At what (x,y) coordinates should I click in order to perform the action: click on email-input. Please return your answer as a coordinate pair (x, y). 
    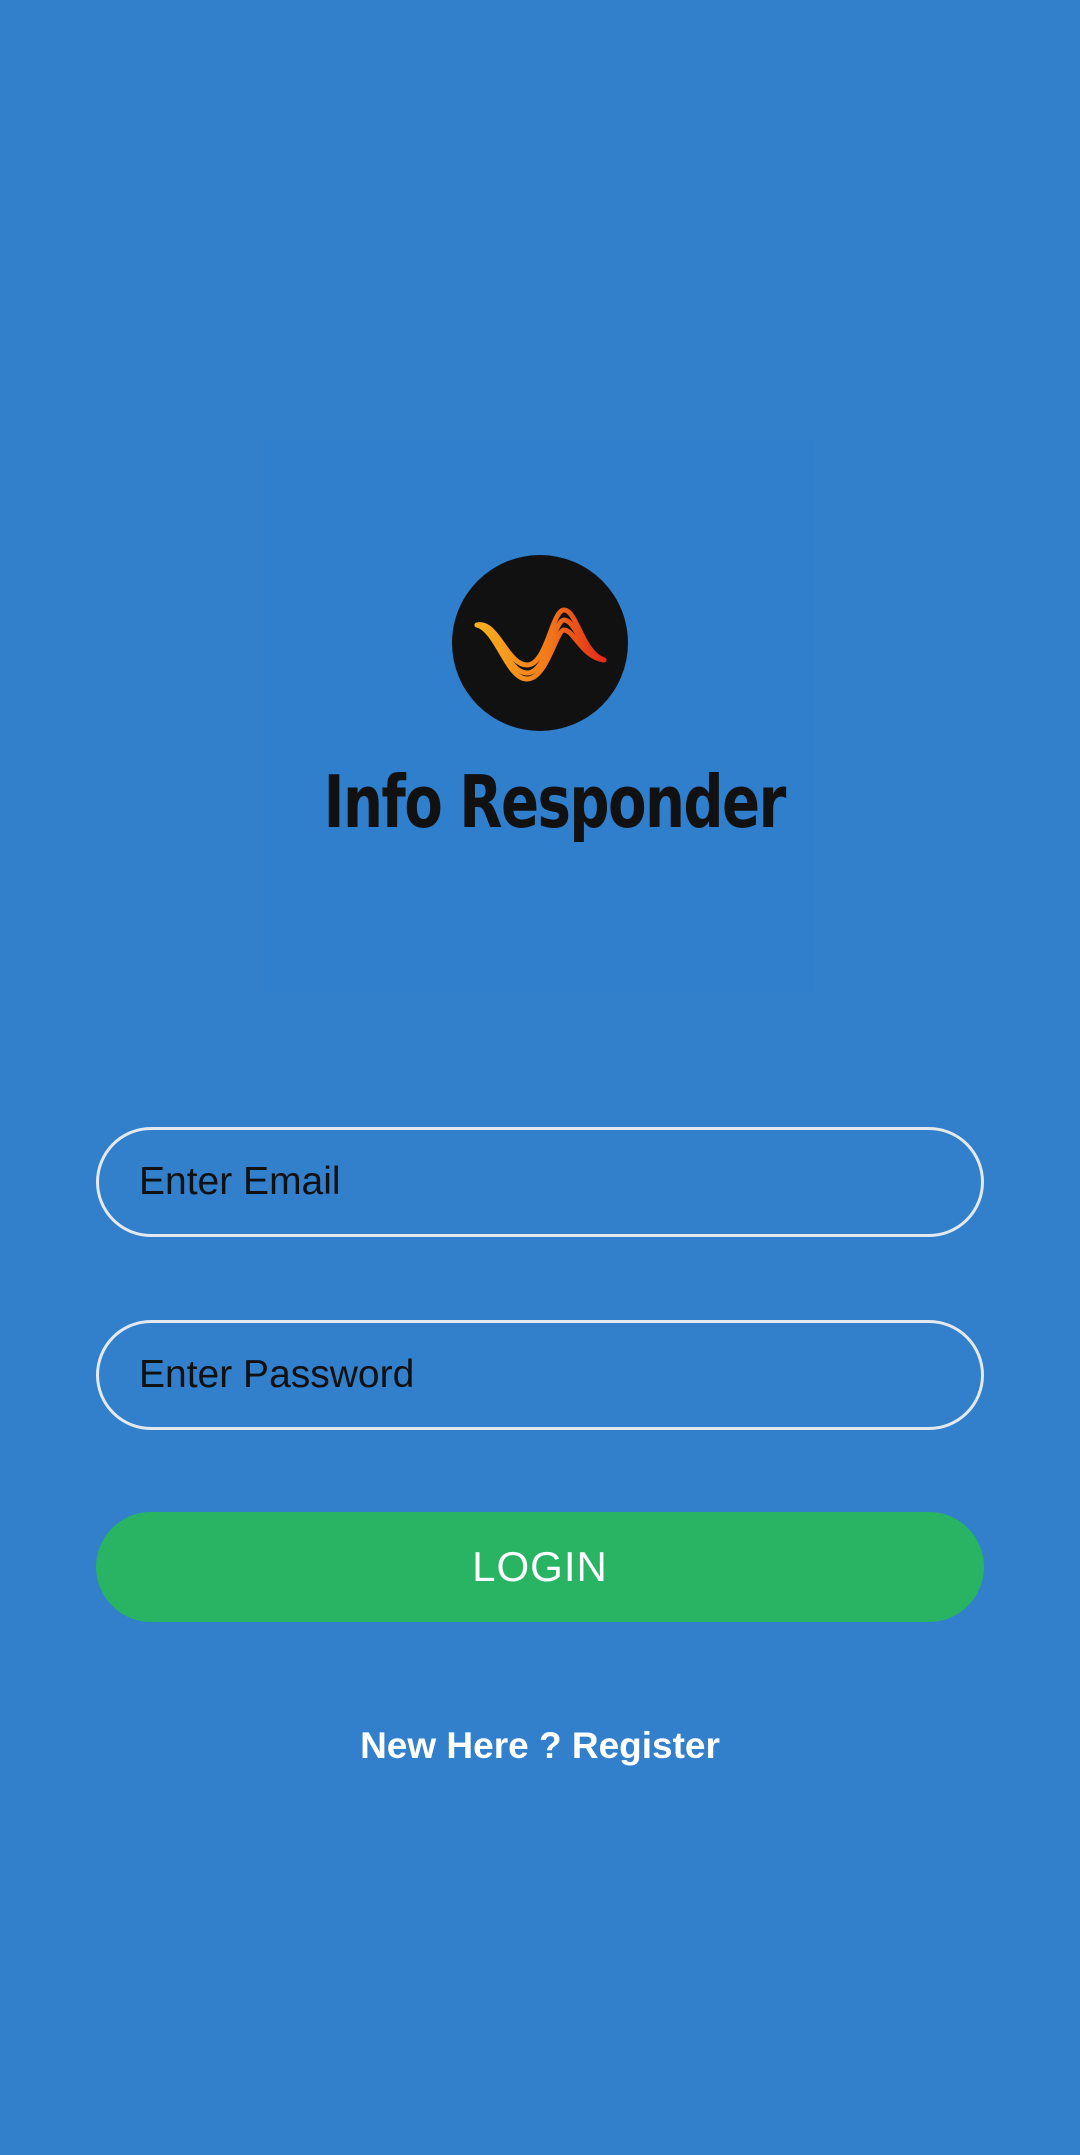
    Looking at the image, I should click on (560, 1182).